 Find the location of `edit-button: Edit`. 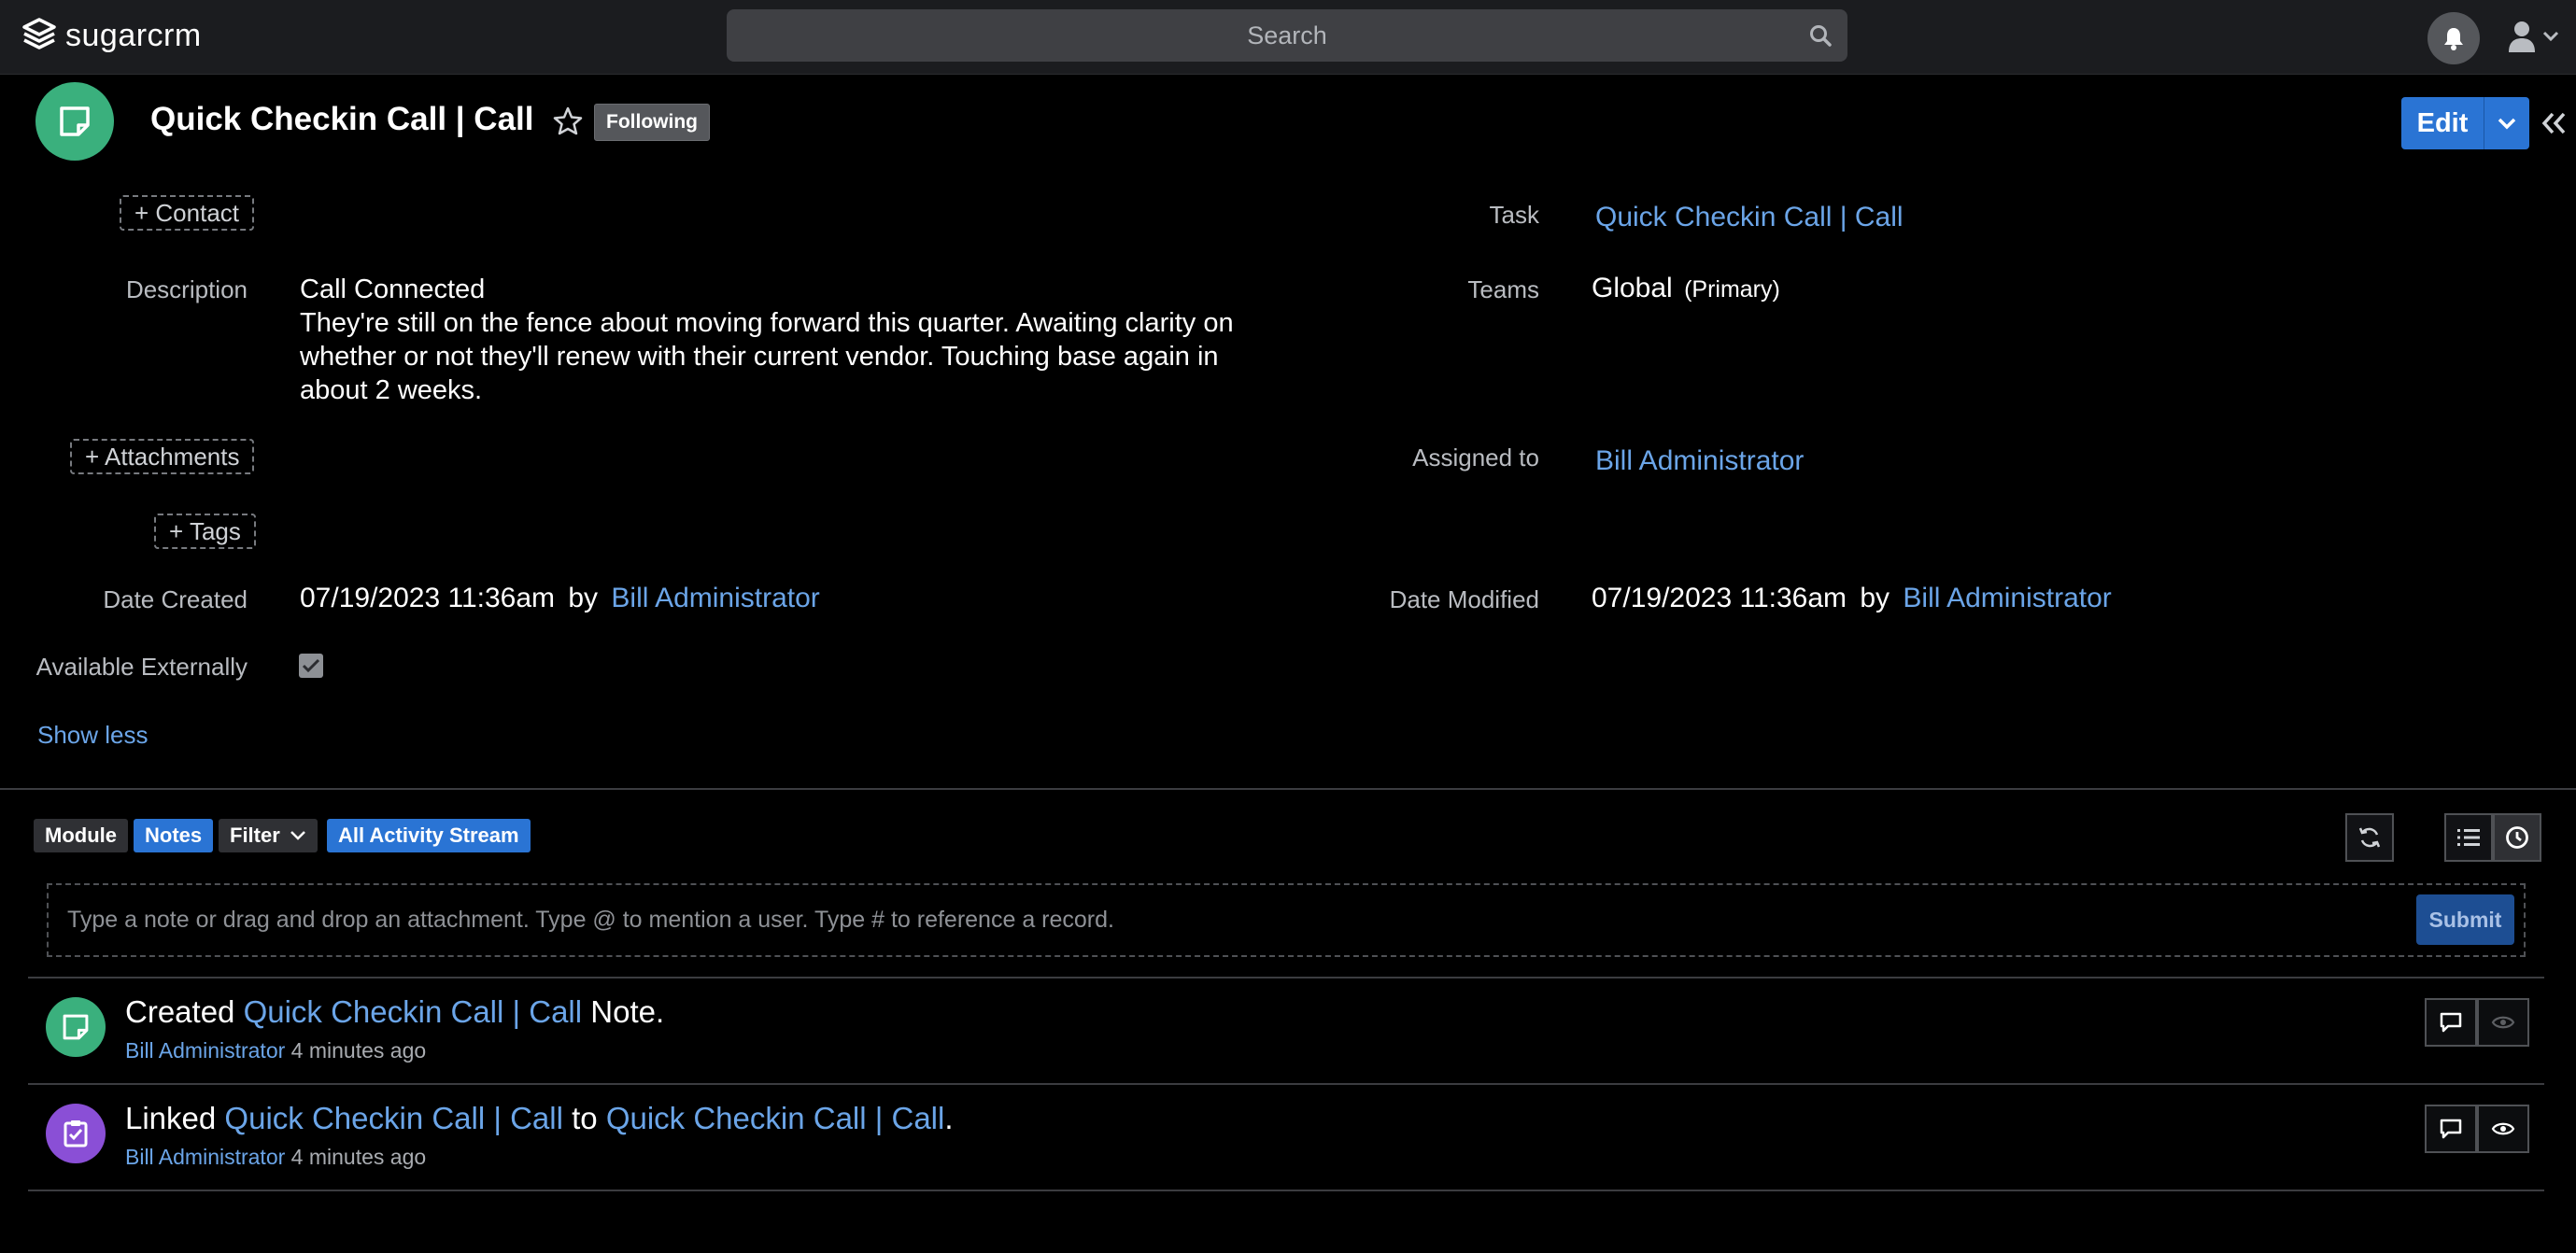

edit-button: Edit is located at coordinates (2442, 123).